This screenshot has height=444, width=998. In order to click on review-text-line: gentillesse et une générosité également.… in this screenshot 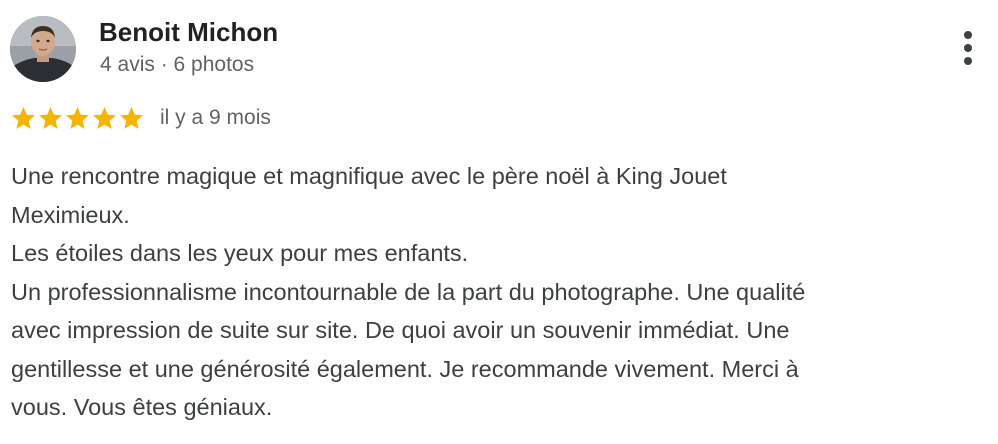, I will do `click(405, 368)`.